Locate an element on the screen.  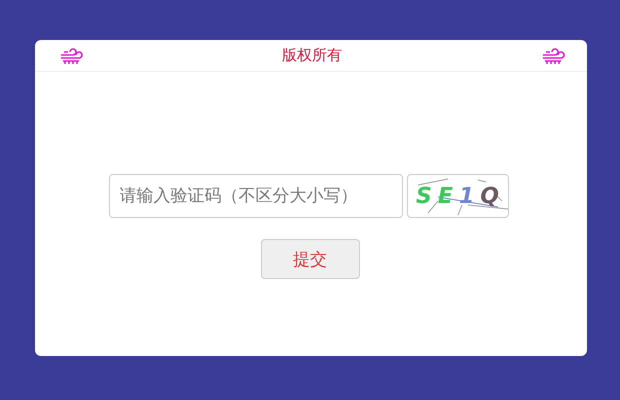
header-title: 版权所有 is located at coordinates (312, 55).